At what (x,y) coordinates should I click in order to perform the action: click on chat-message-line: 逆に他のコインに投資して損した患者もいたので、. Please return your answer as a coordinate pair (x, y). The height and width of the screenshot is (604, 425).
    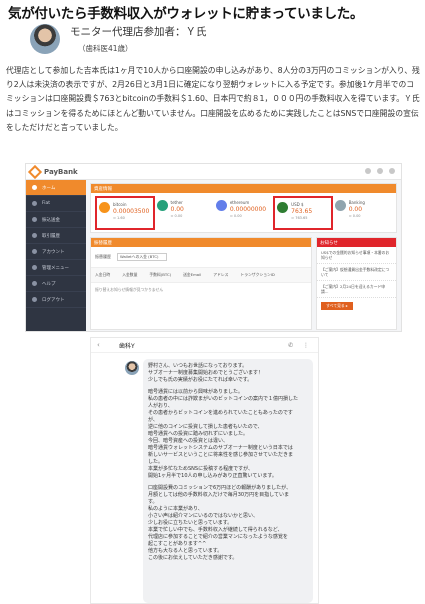
    Looking at the image, I should click on (205, 427).